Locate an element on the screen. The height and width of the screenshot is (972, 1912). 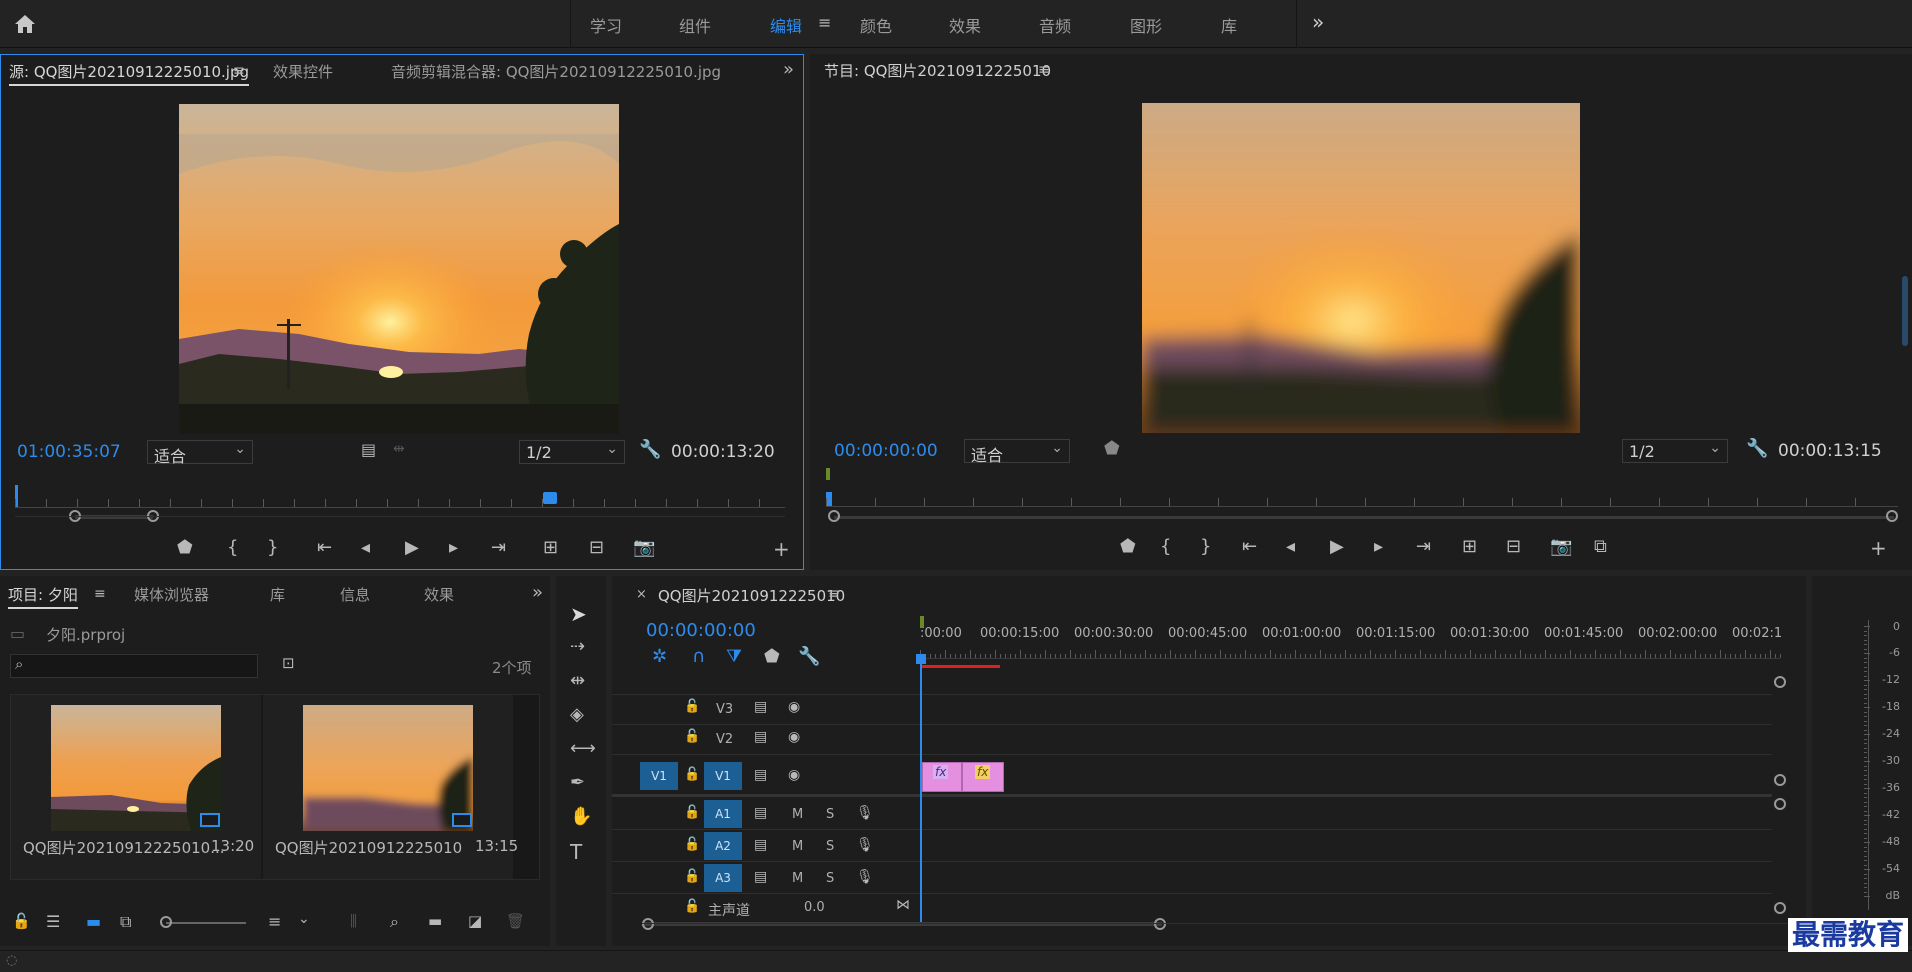
program-step-back-icon: ◂ is located at coordinates (1290, 547).